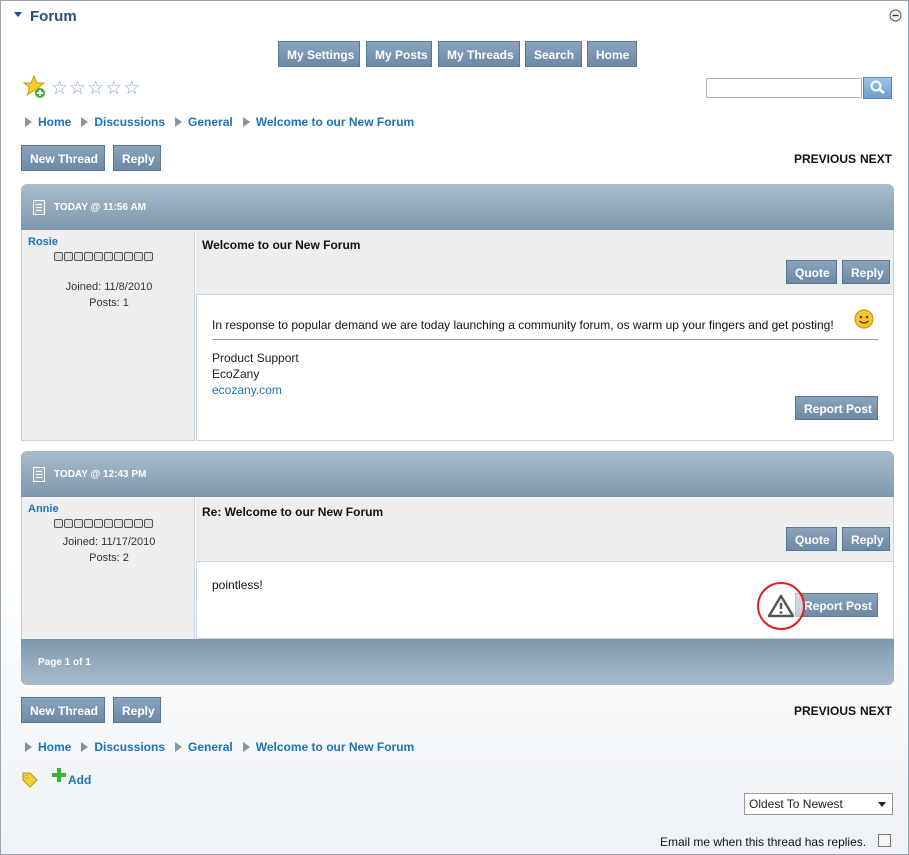 The width and height of the screenshot is (909, 855). I want to click on author-name: Annie, so click(43, 509).